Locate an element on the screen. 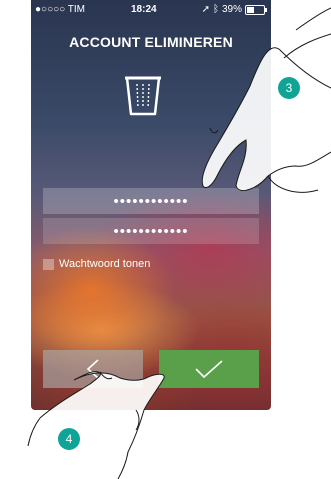  chevron-left-icon is located at coordinates (92, 369).